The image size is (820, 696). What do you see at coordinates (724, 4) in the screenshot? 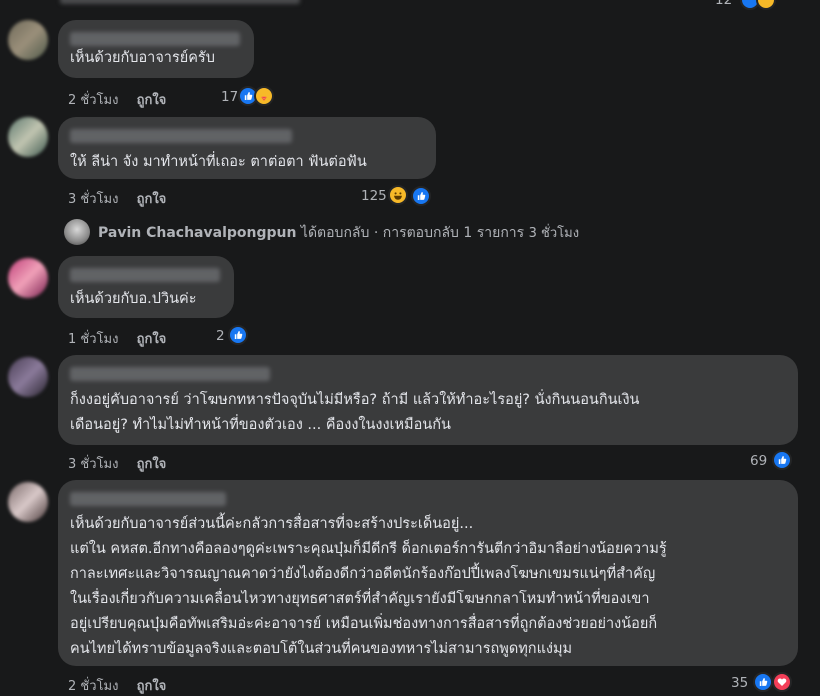
I see `top-reaction-count: 12` at bounding box center [724, 4].